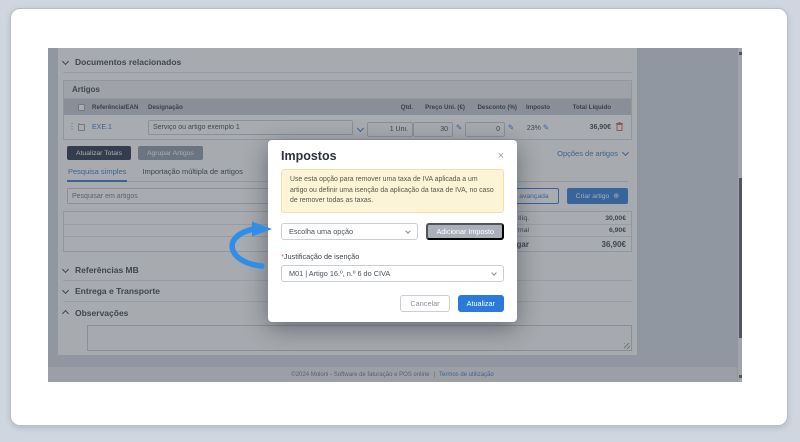 This screenshot has height=442, width=800. What do you see at coordinates (320, 257) in the screenshot?
I see `exemption-label: *Justificação de isenção` at bounding box center [320, 257].